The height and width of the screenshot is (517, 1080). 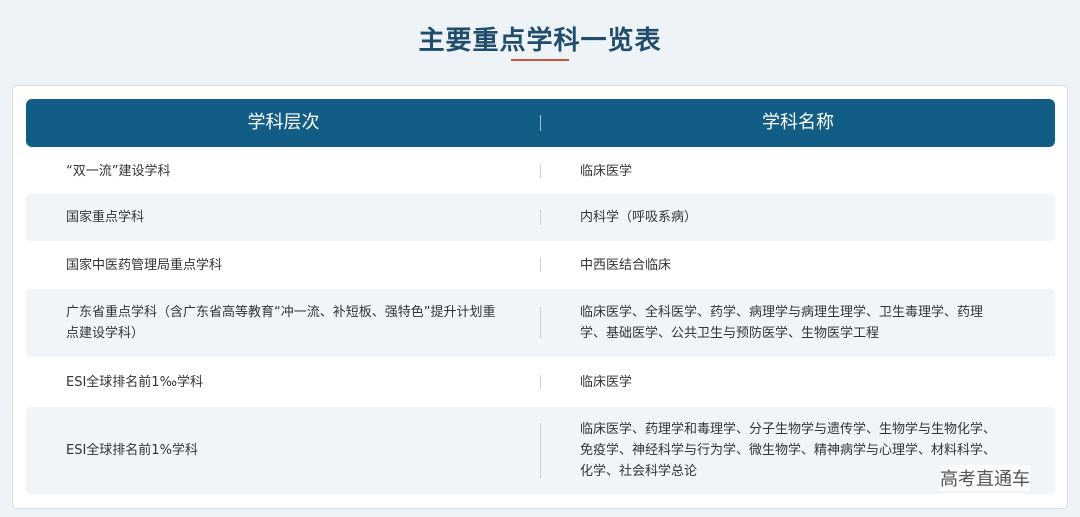 What do you see at coordinates (540, 60) in the screenshot?
I see `title-underline` at bounding box center [540, 60].